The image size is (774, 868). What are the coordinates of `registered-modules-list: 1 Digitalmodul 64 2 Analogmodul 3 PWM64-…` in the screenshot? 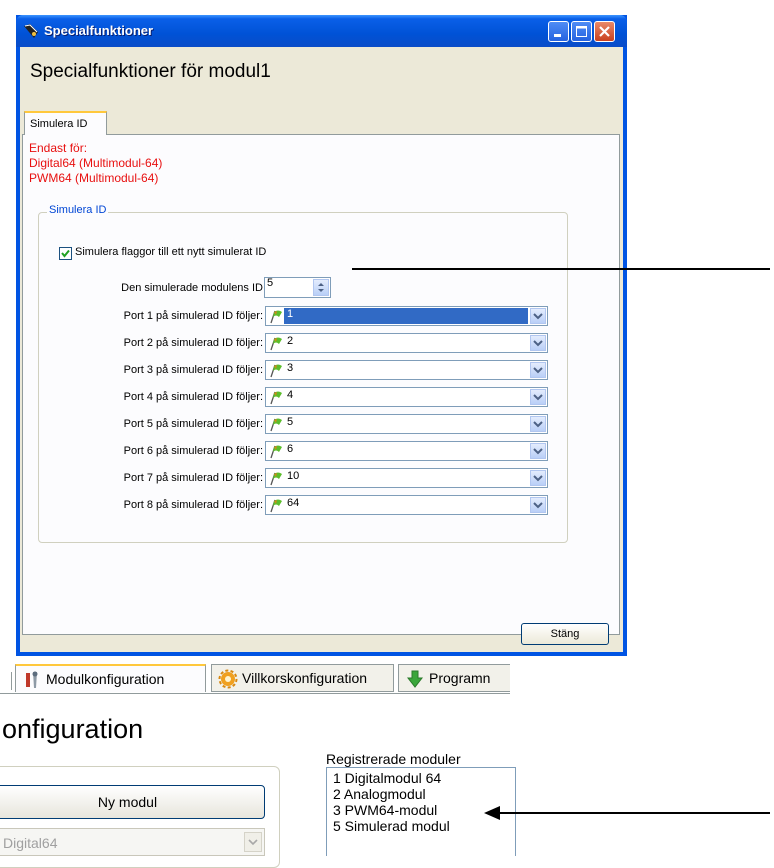 It's located at (421, 811).